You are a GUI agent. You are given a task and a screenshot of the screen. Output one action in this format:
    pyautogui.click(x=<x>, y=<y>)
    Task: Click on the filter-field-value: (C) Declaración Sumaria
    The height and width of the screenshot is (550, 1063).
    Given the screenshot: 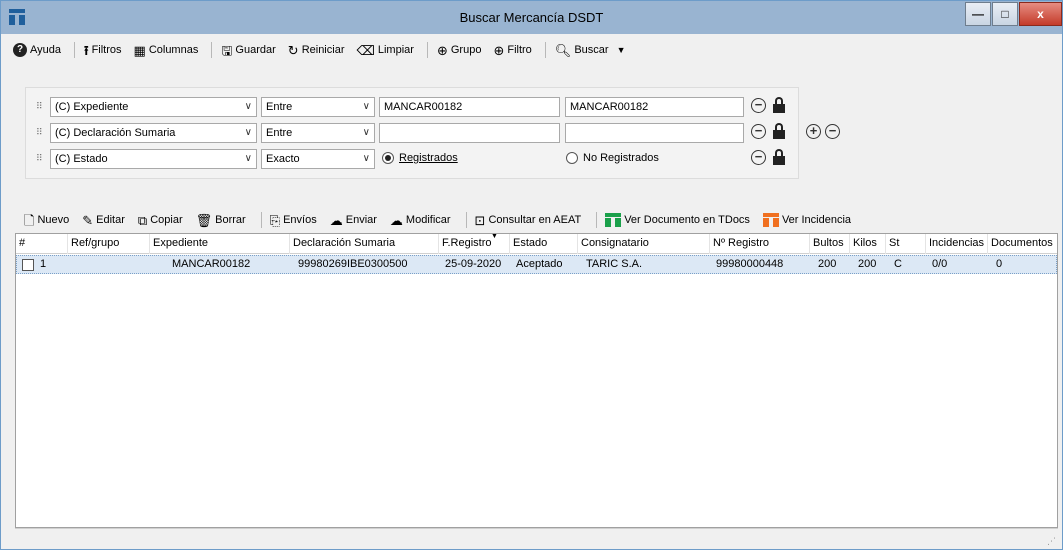 What is the action you would take?
    pyautogui.click(x=115, y=133)
    